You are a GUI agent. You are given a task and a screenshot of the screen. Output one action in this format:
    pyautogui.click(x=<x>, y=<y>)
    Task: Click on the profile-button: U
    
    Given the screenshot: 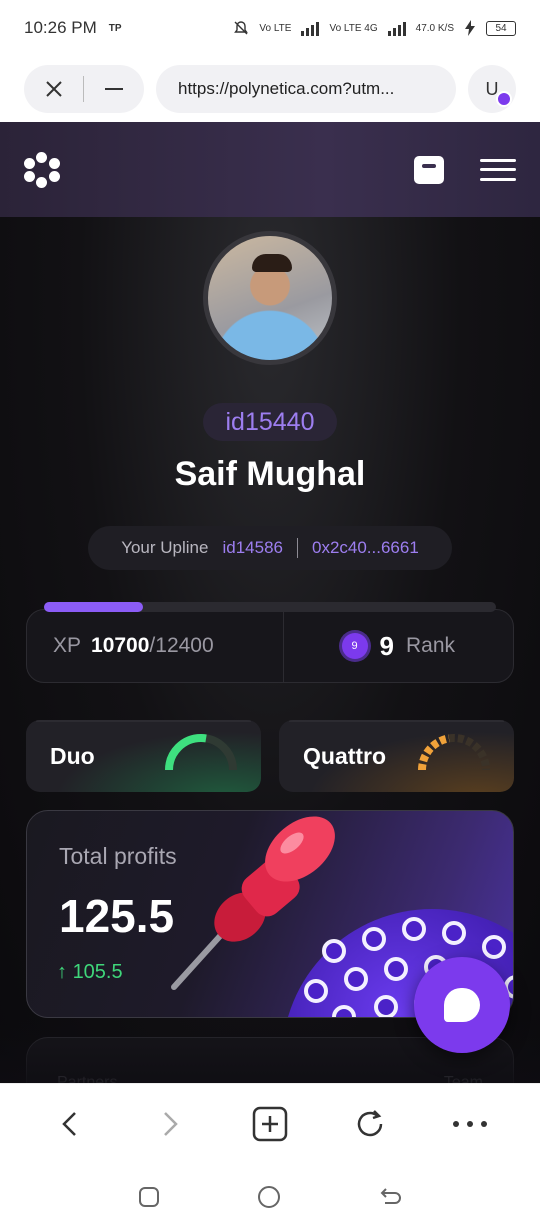 What is the action you would take?
    pyautogui.click(x=492, y=89)
    